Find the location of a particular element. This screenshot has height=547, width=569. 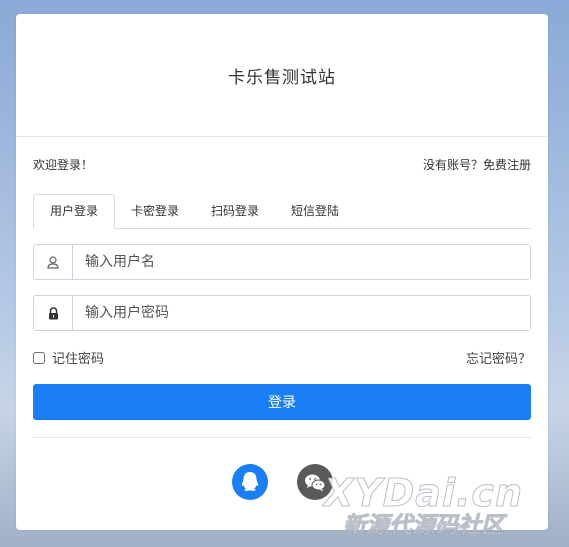

username-group is located at coordinates (282, 262).